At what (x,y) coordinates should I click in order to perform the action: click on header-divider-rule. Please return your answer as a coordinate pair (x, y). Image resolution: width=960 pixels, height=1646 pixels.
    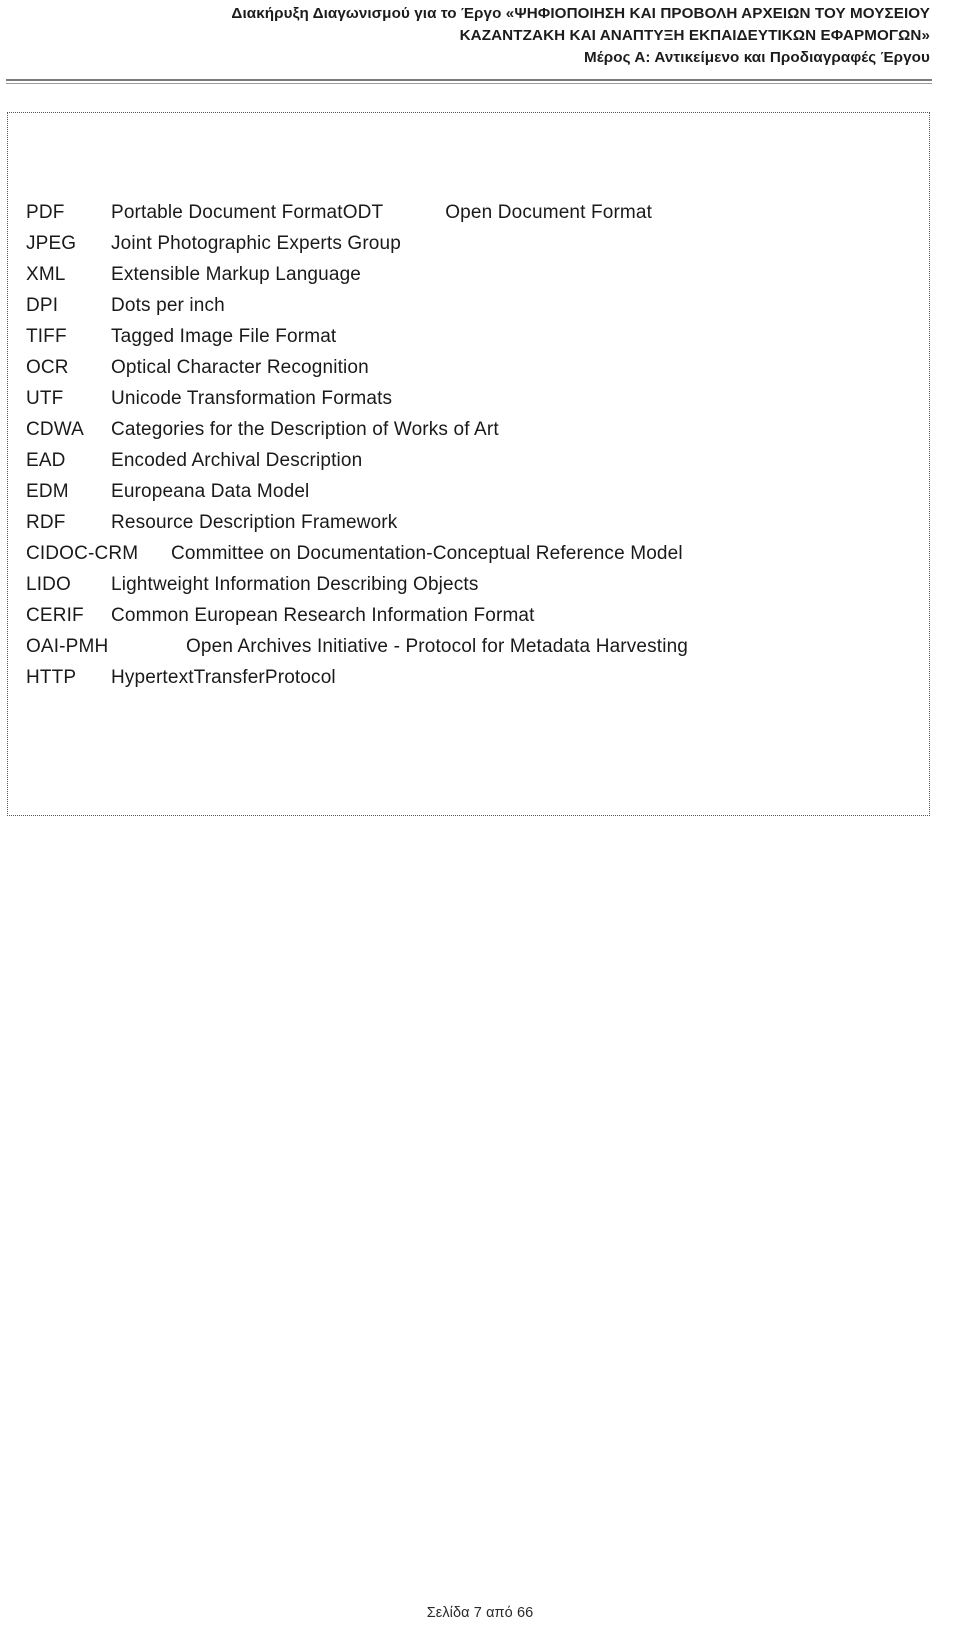
    Looking at the image, I should click on (469, 80).